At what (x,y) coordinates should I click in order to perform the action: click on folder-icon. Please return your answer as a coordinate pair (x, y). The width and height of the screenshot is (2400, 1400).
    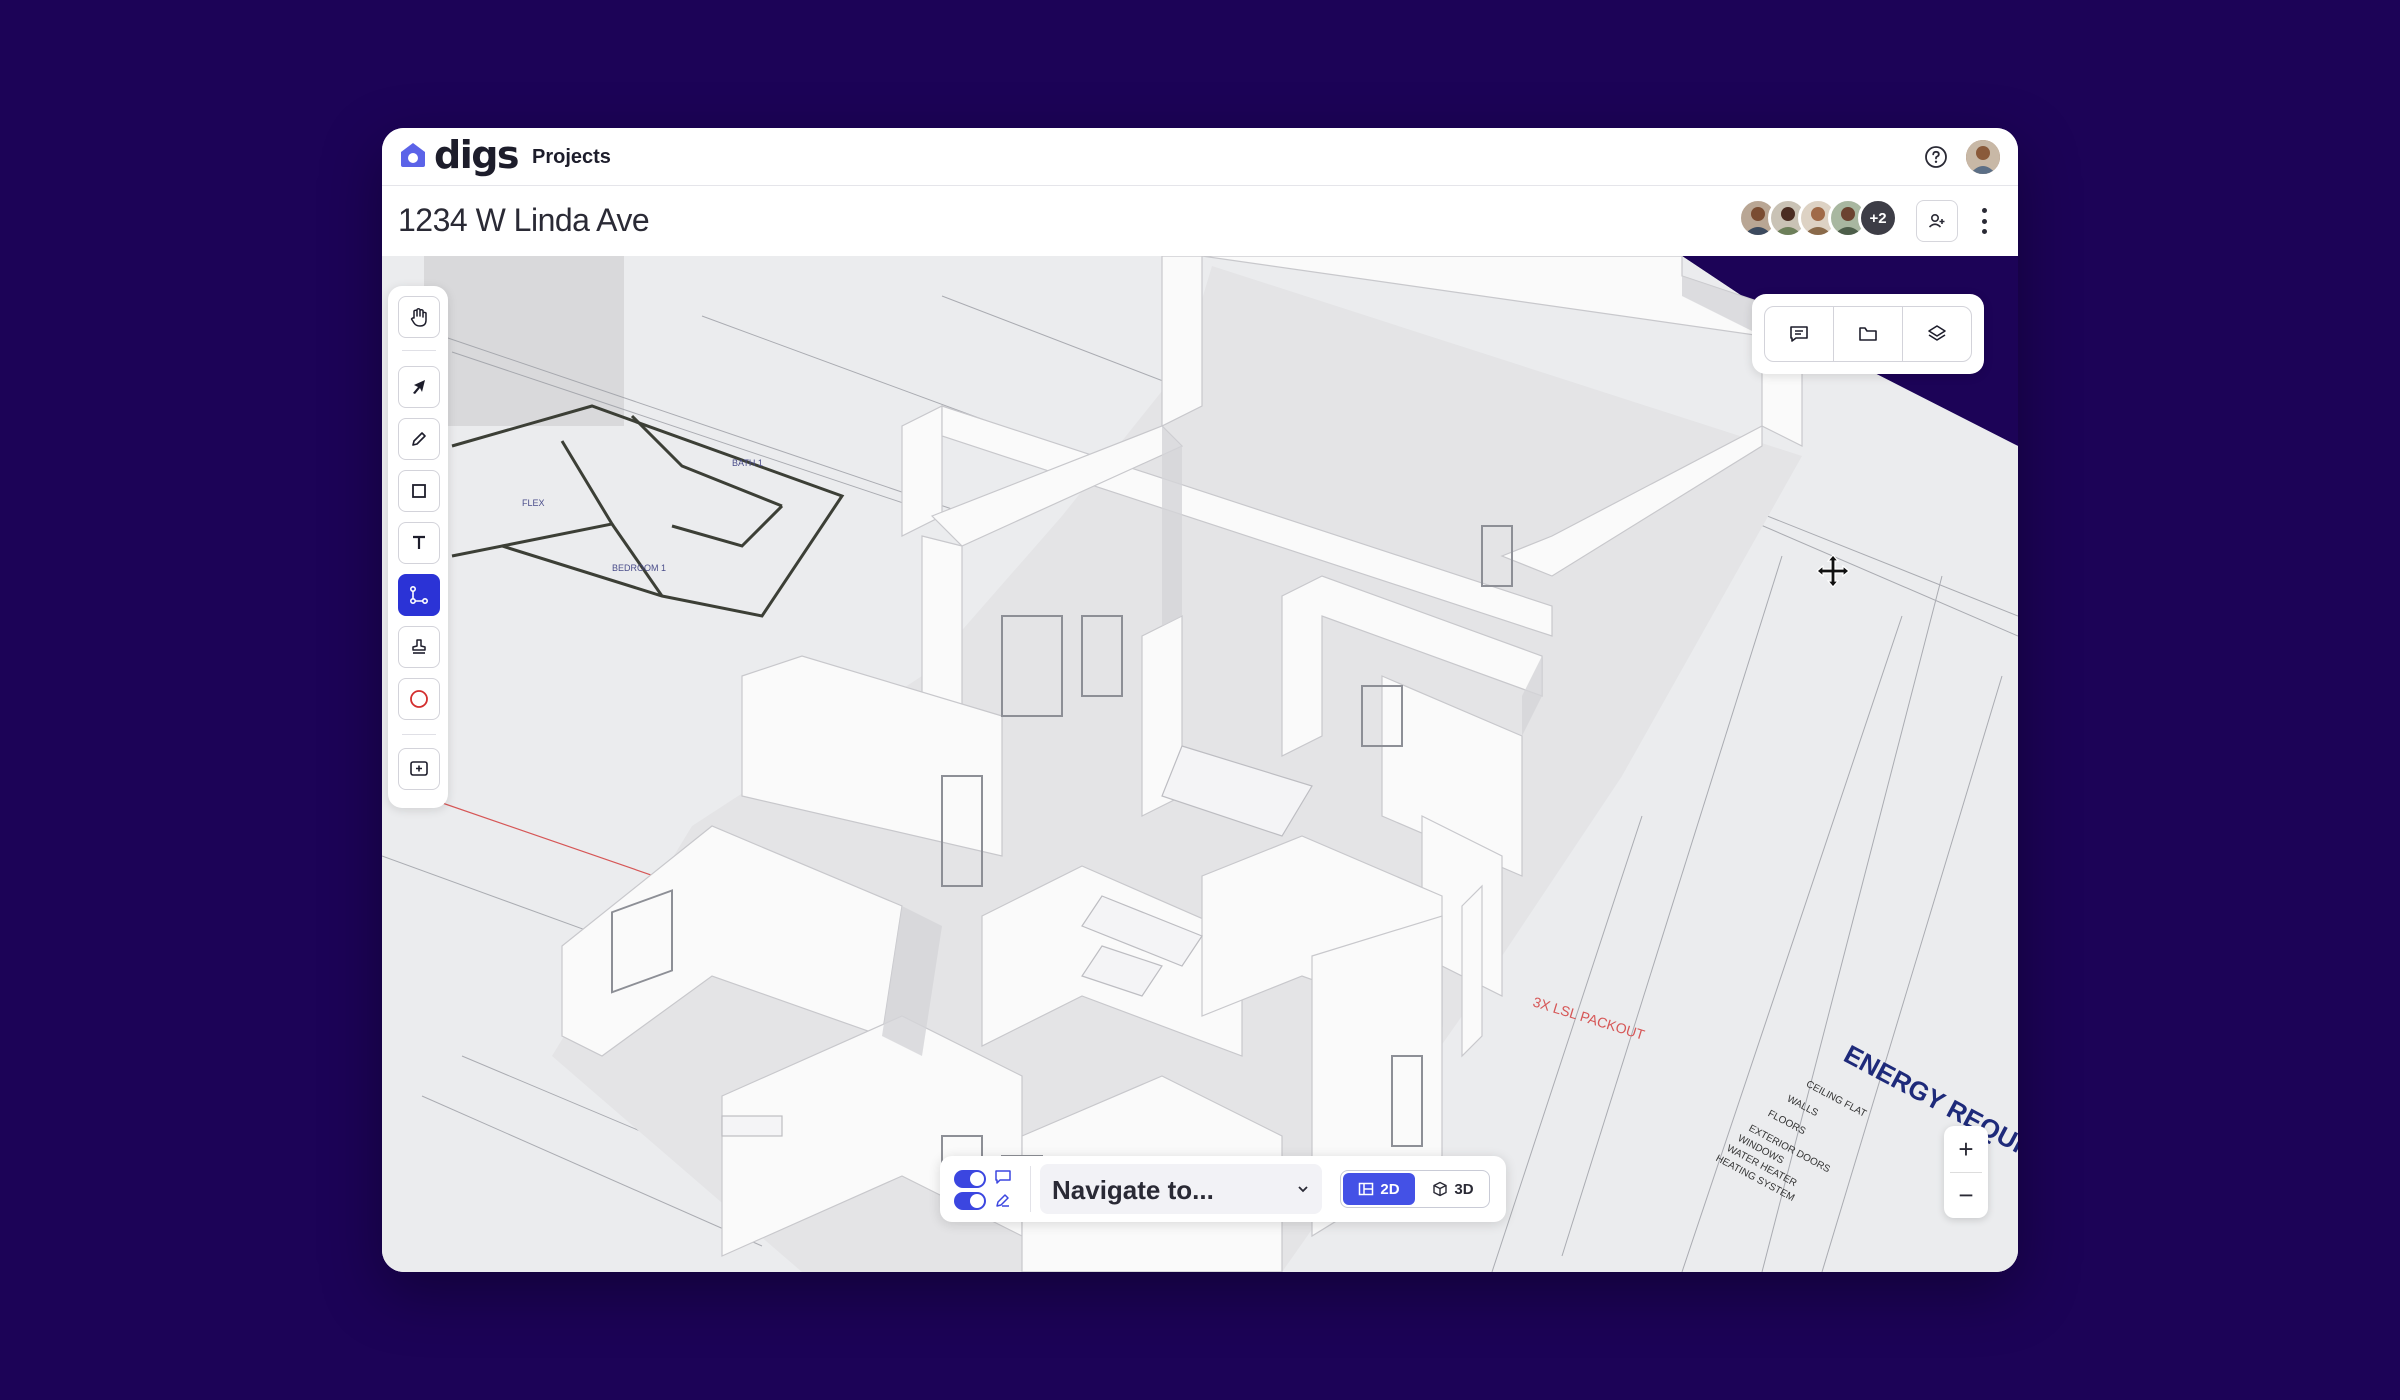
    Looking at the image, I should click on (1868, 334).